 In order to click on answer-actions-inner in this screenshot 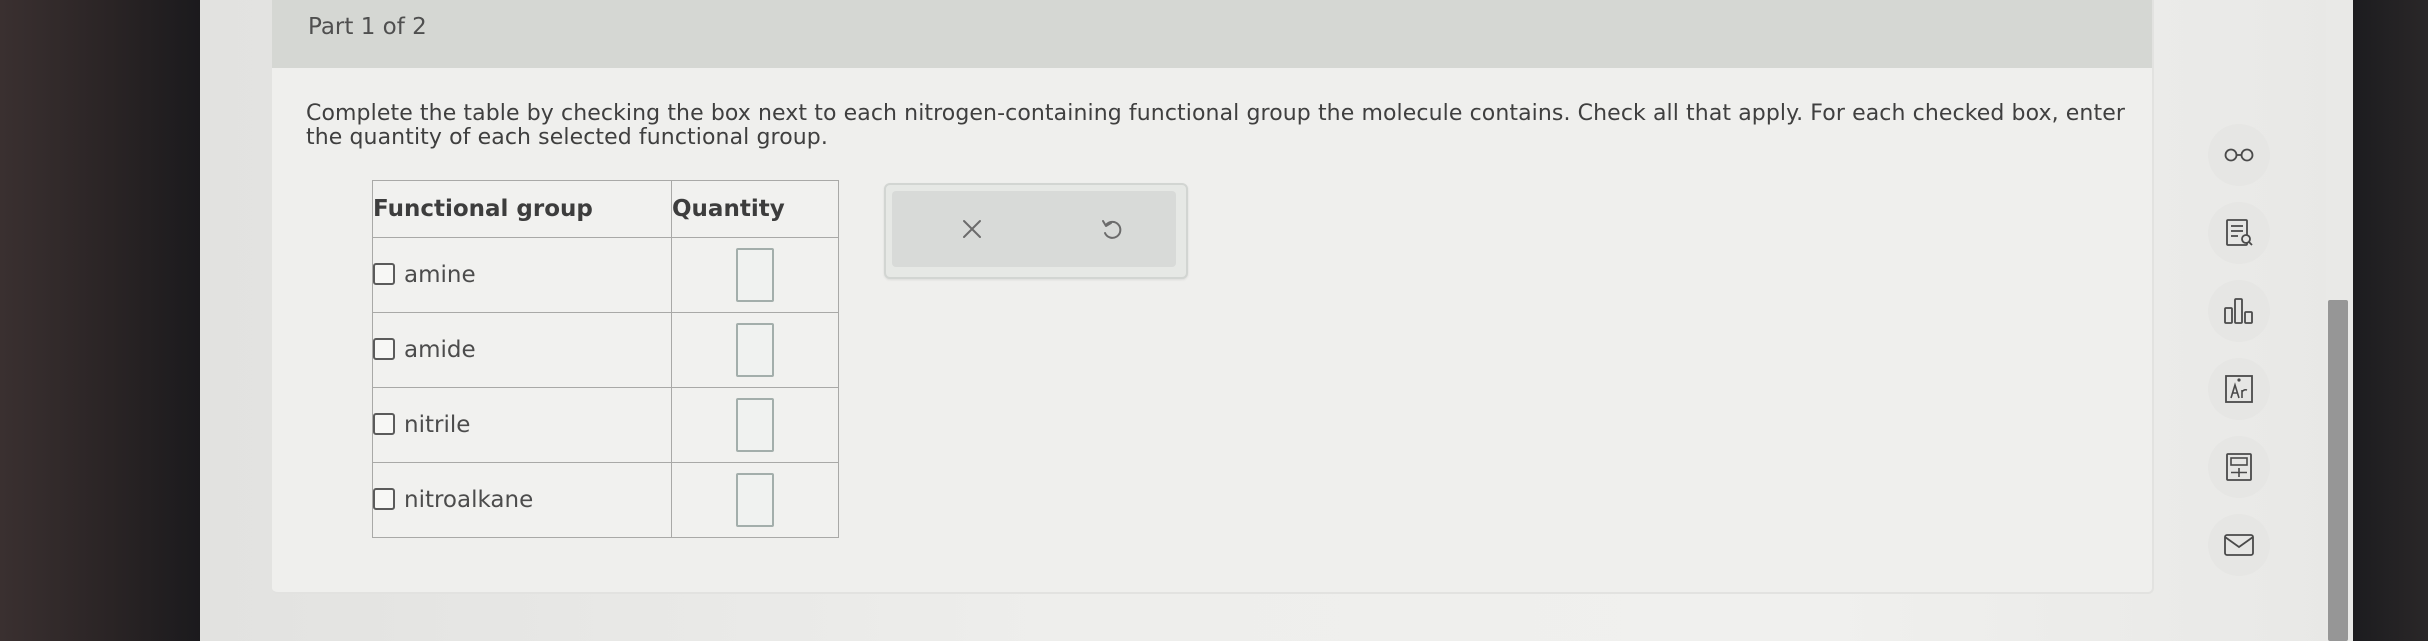, I will do `click(1034, 229)`.